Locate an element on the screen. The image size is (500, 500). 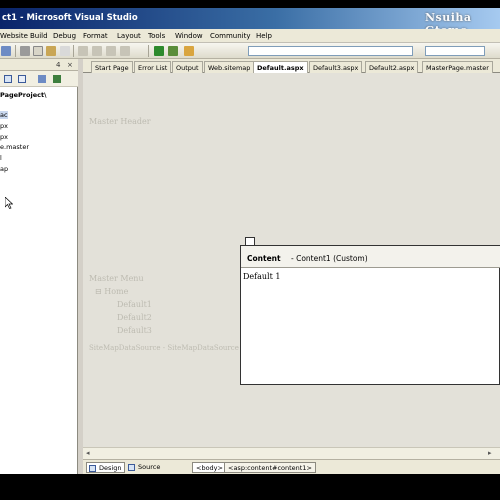
sitemap-datasource-text: SiteMapDataSource - SiteMapDataSource is located at coordinates (164, 348).